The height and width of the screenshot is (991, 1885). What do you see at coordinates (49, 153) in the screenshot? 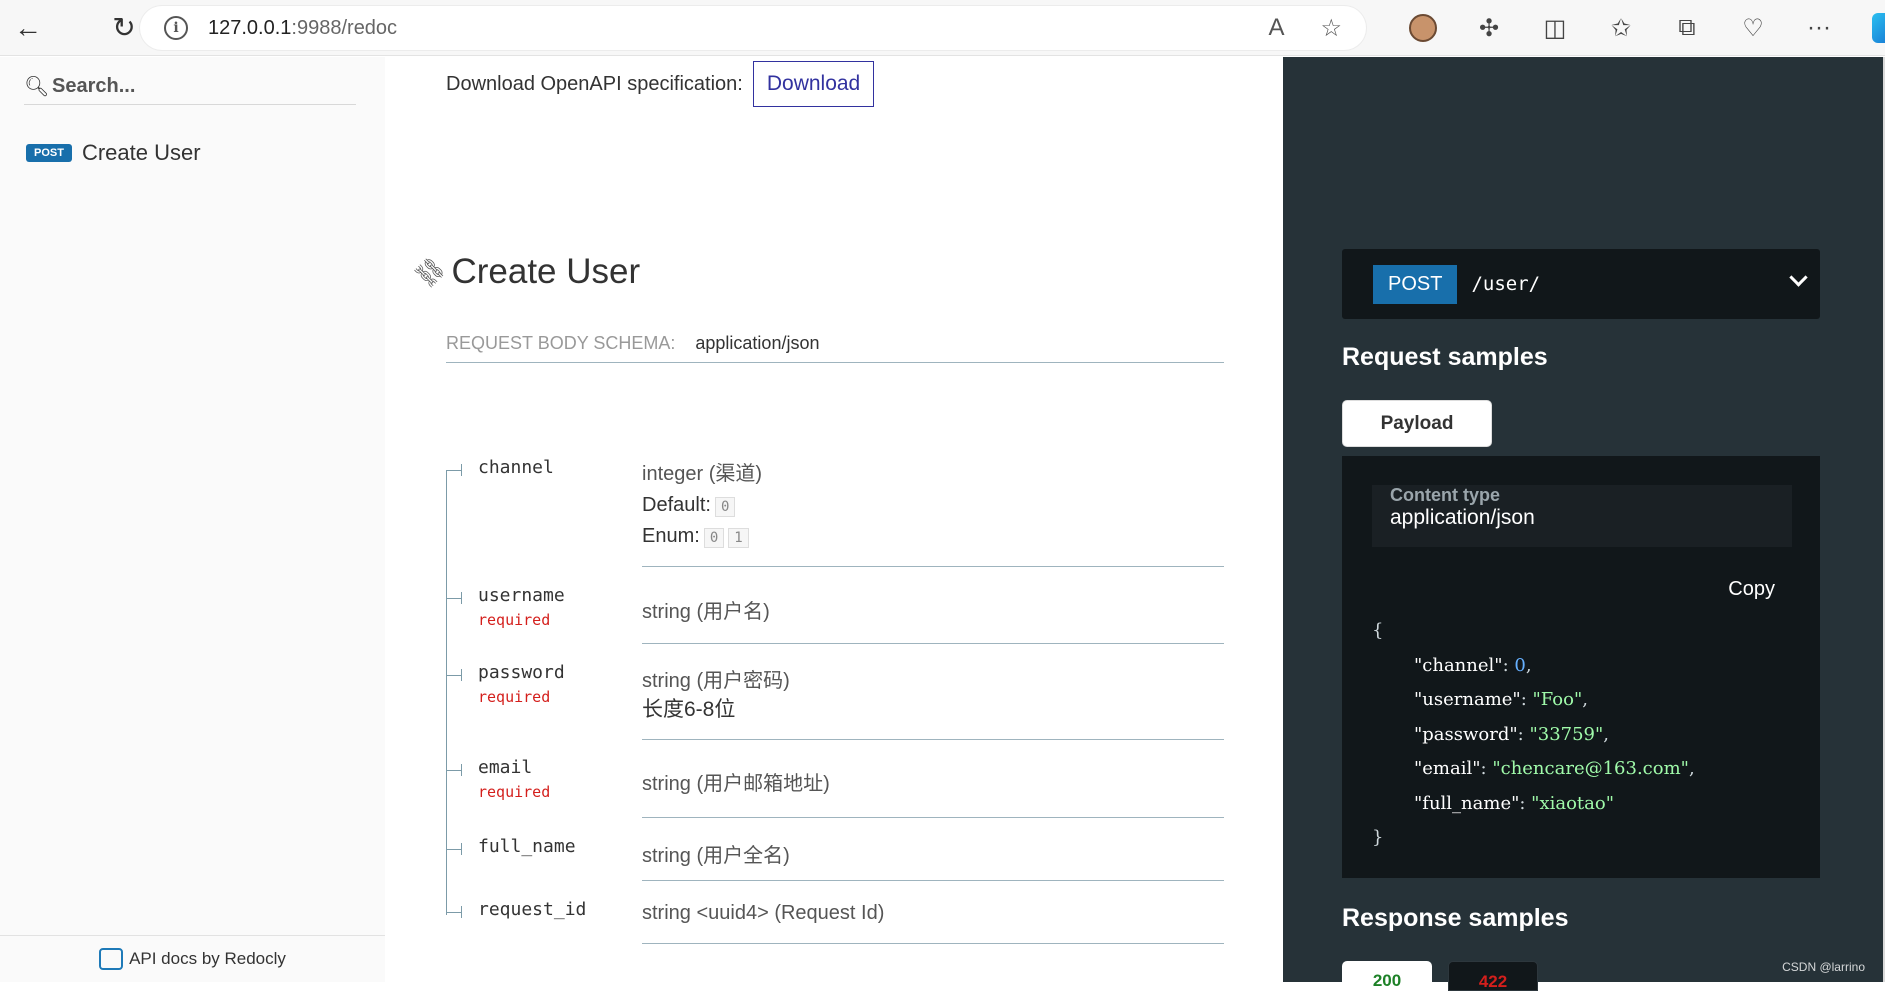
I see `post-method-badge: POST` at bounding box center [49, 153].